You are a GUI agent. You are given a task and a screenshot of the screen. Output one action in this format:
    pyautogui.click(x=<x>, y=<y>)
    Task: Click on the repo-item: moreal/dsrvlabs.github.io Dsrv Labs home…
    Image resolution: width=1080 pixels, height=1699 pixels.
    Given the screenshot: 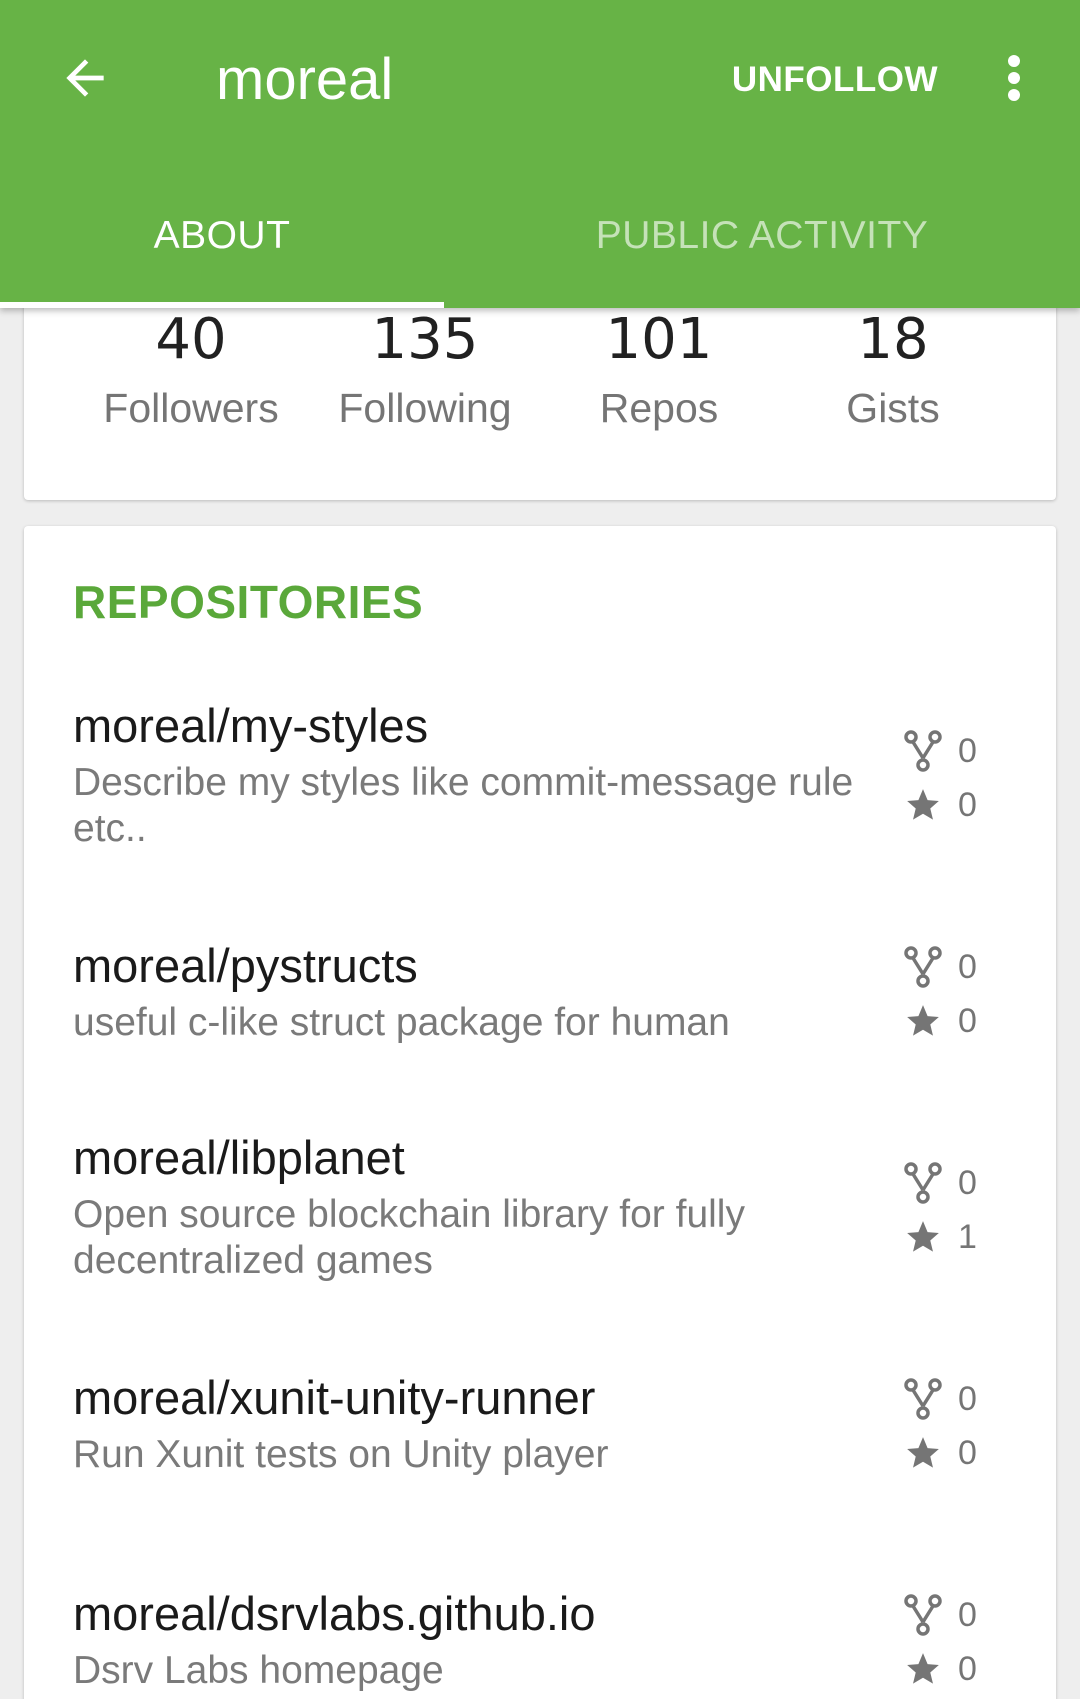 What is the action you would take?
    pyautogui.click(x=548, y=1639)
    